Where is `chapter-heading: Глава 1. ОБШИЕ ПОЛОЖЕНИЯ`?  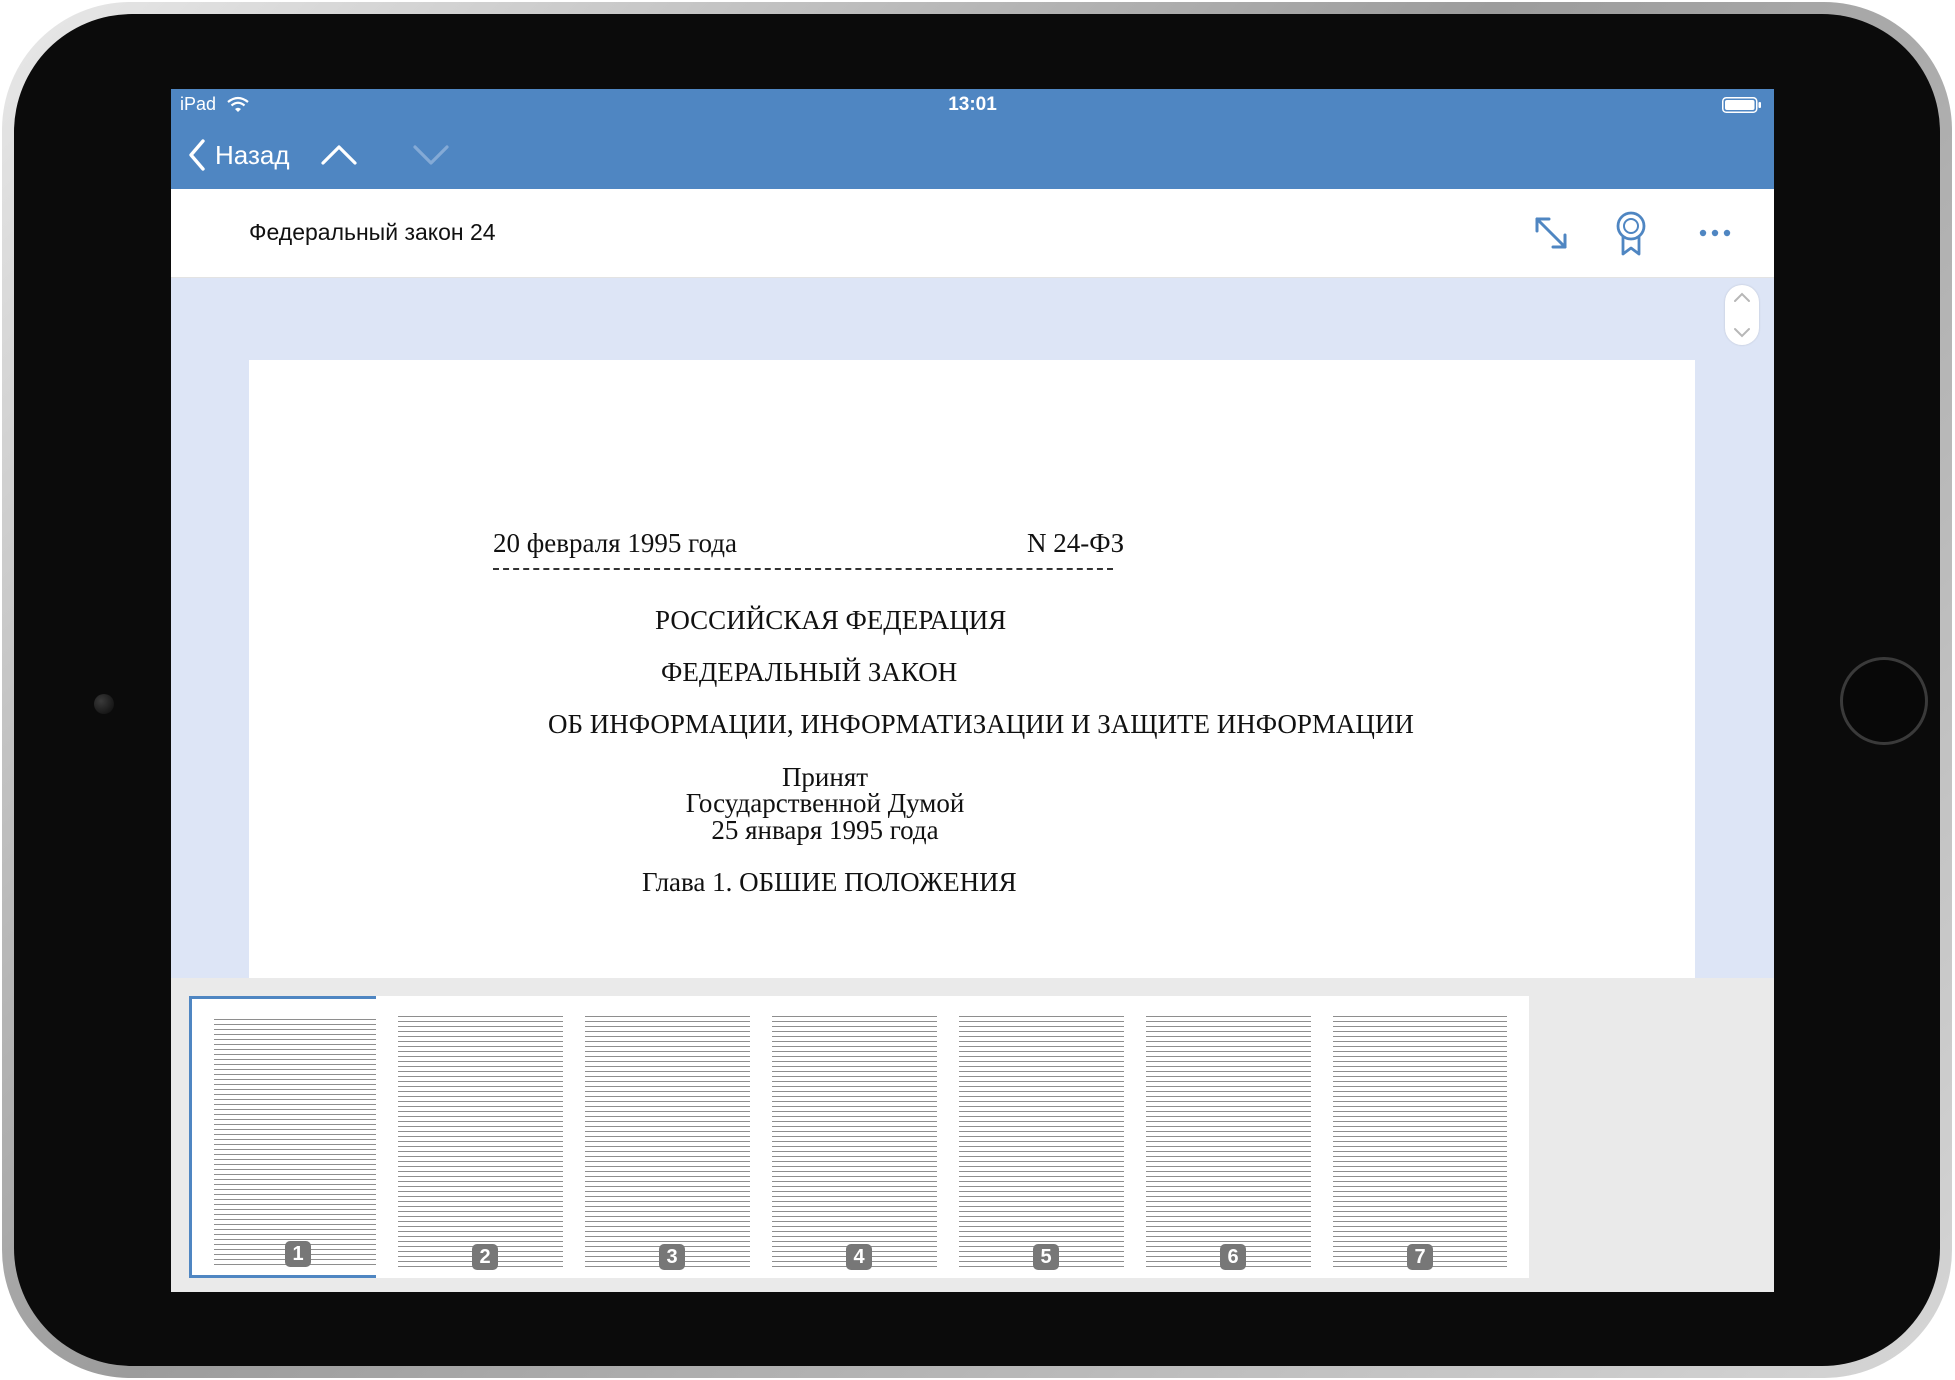 chapter-heading: Глава 1. ОБШИЕ ПОЛОЖЕНИЯ is located at coordinates (829, 882).